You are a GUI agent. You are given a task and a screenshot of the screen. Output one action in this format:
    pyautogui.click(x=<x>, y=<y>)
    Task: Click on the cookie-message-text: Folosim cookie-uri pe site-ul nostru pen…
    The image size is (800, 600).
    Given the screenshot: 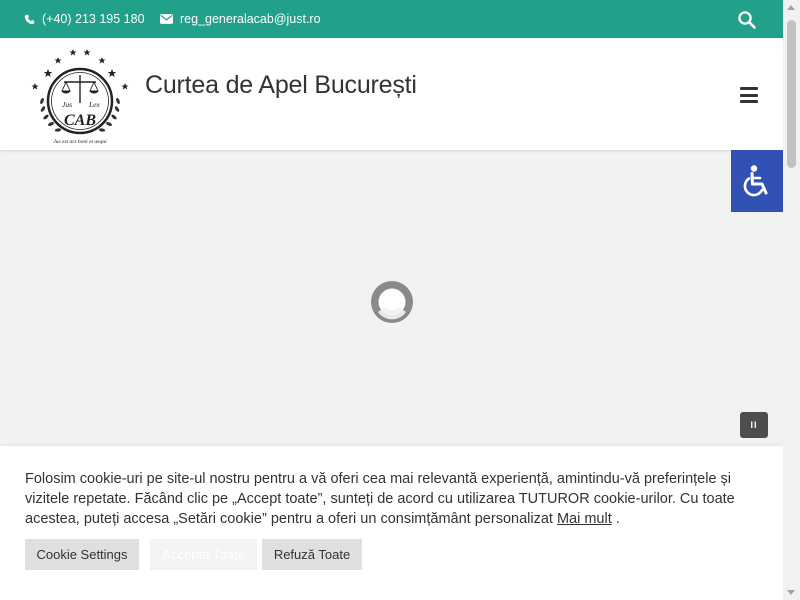 What is the action you would take?
    pyautogui.click(x=380, y=499)
    